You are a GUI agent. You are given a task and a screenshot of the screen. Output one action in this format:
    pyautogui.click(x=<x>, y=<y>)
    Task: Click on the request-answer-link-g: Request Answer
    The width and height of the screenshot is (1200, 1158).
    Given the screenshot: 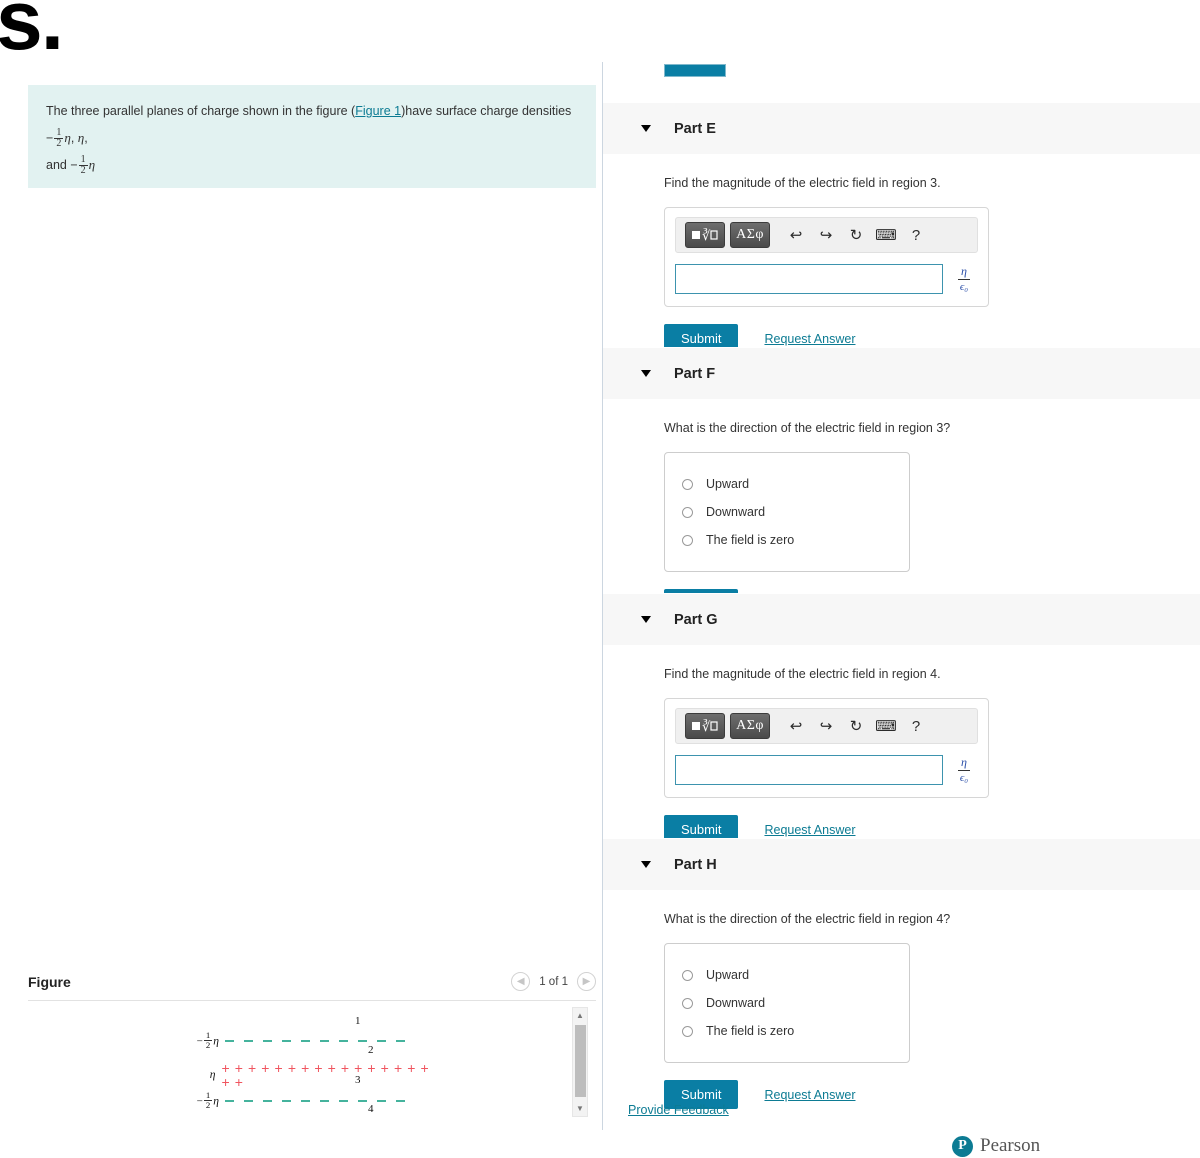 What is the action you would take?
    pyautogui.click(x=809, y=830)
    